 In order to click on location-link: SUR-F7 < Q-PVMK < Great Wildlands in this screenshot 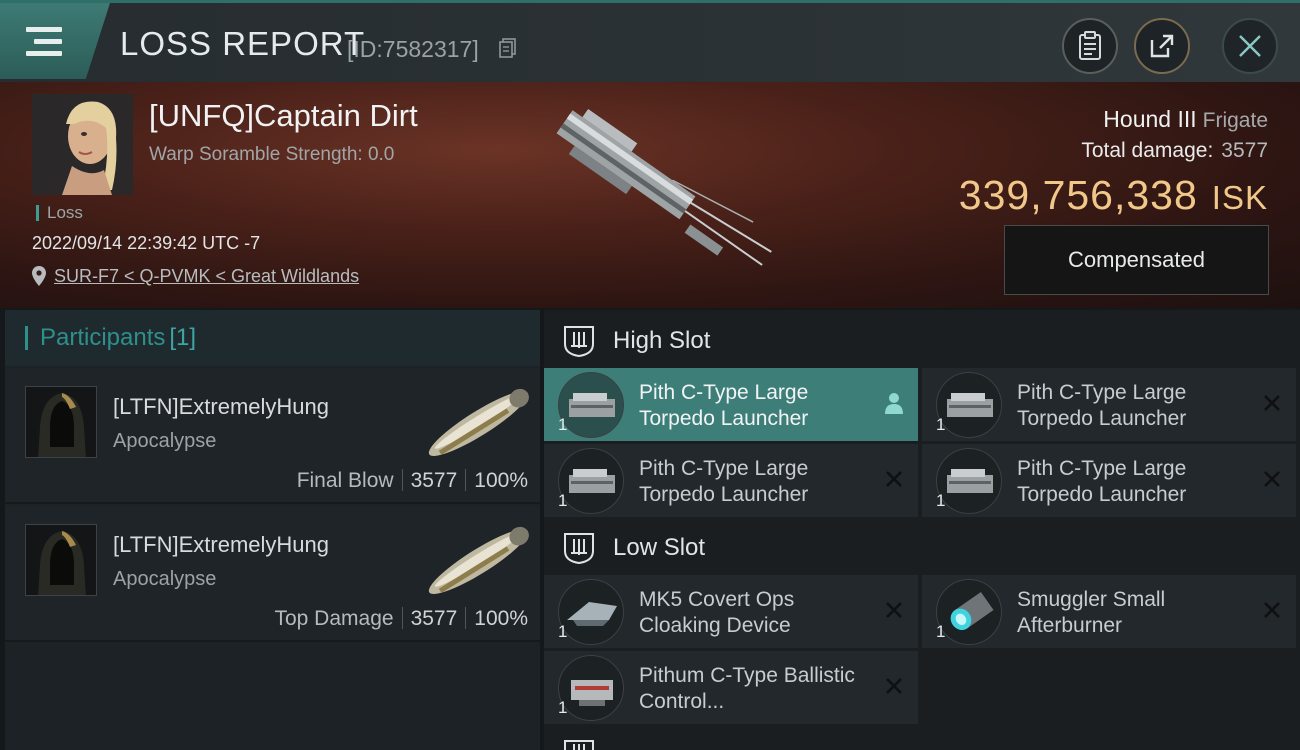, I will do `click(206, 276)`.